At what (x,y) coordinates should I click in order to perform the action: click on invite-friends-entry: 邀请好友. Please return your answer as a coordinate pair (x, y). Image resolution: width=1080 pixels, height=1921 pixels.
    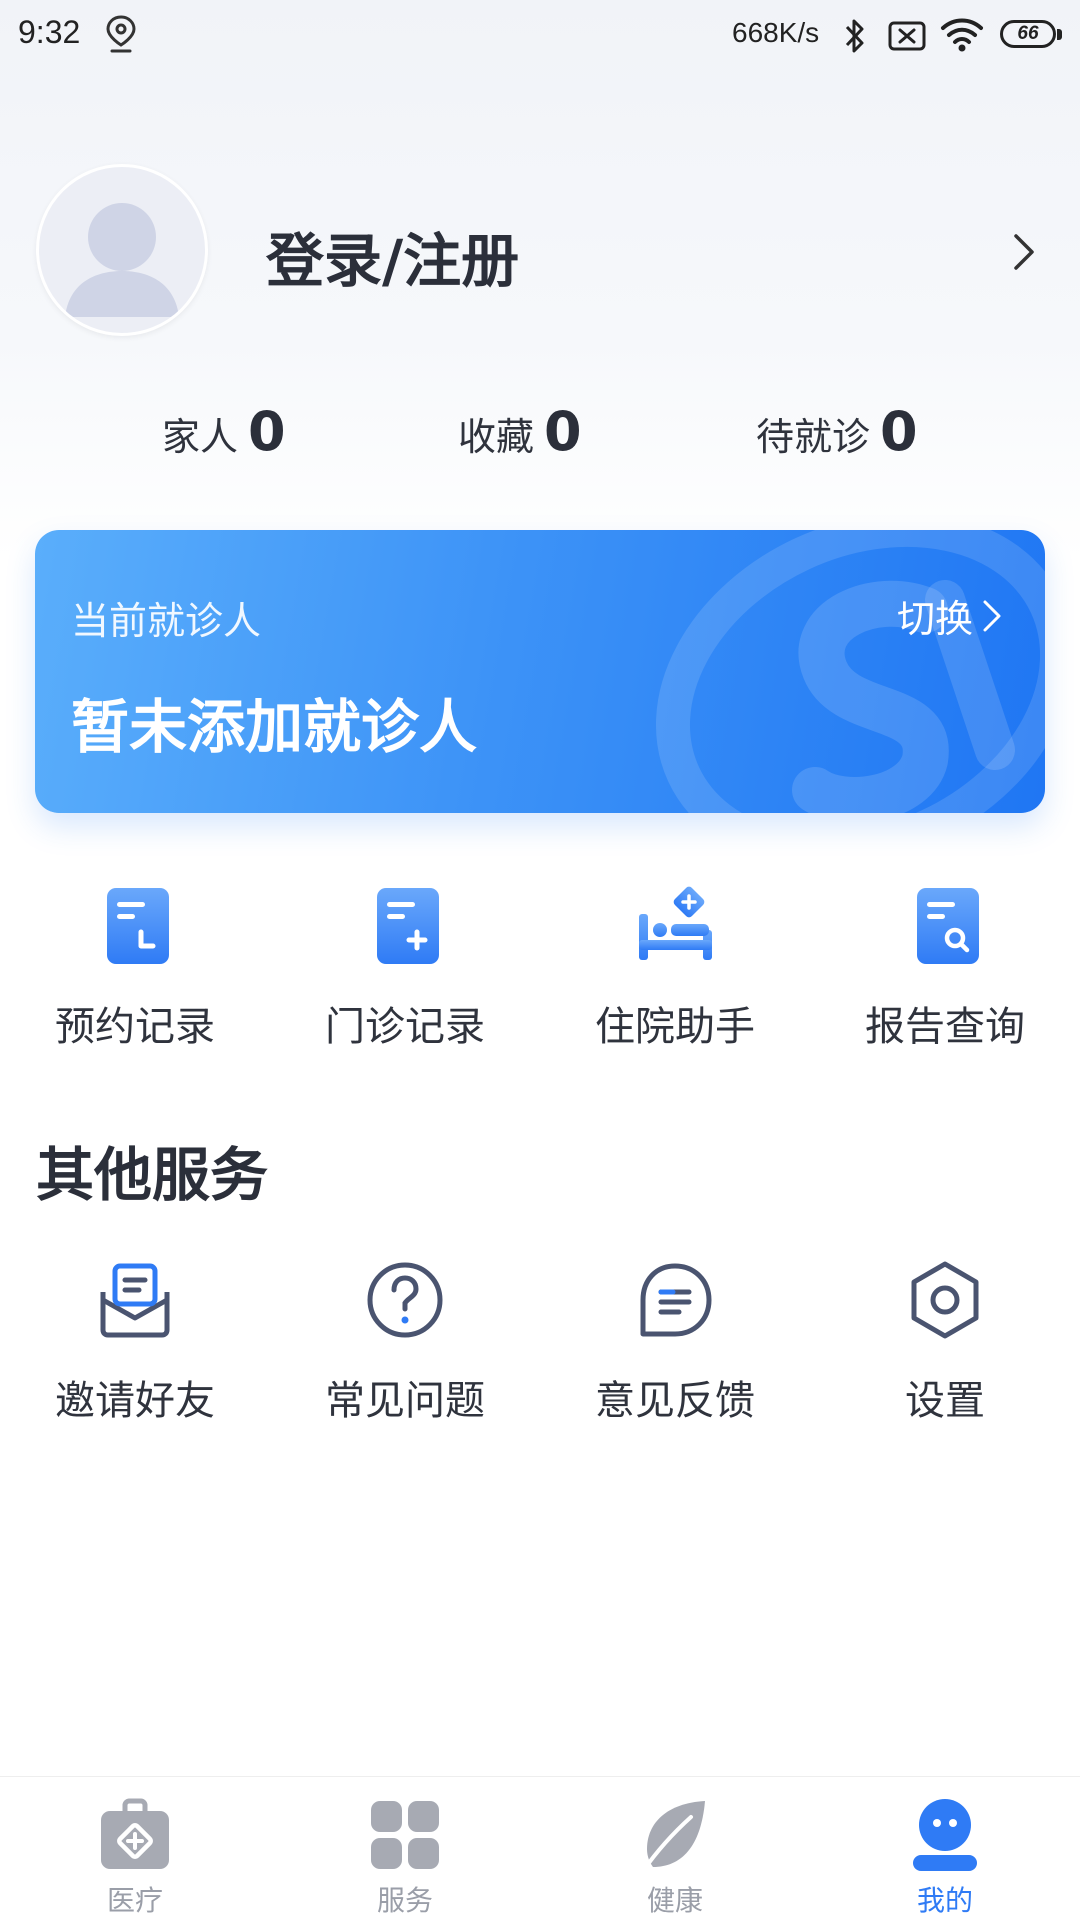
    Looking at the image, I should click on (135, 1348).